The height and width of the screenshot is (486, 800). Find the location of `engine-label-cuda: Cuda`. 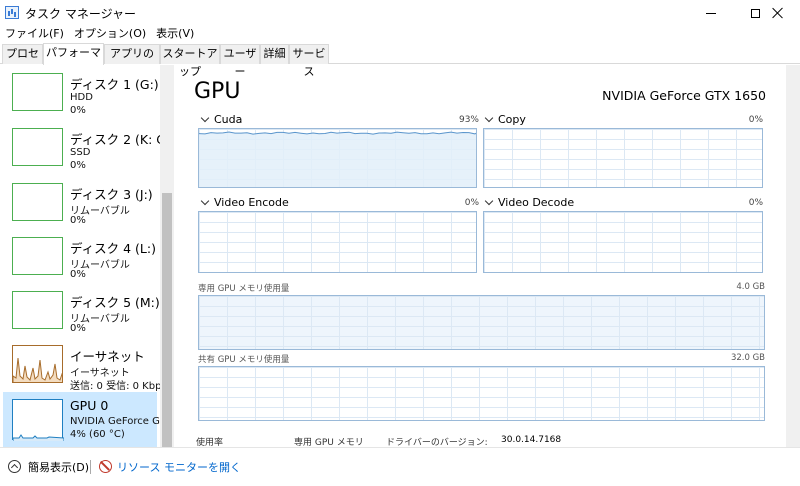

engine-label-cuda: Cuda is located at coordinates (228, 119).